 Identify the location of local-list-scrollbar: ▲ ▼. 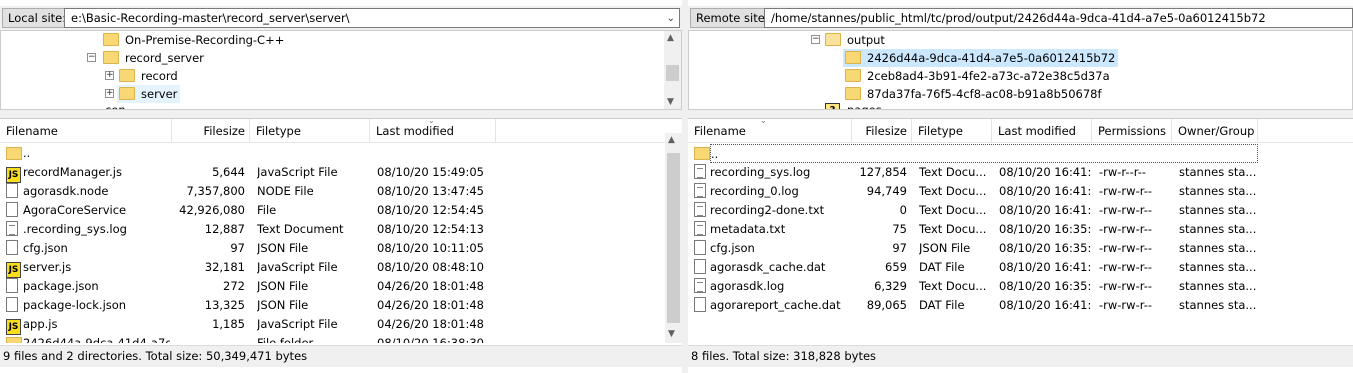
(673, 238).